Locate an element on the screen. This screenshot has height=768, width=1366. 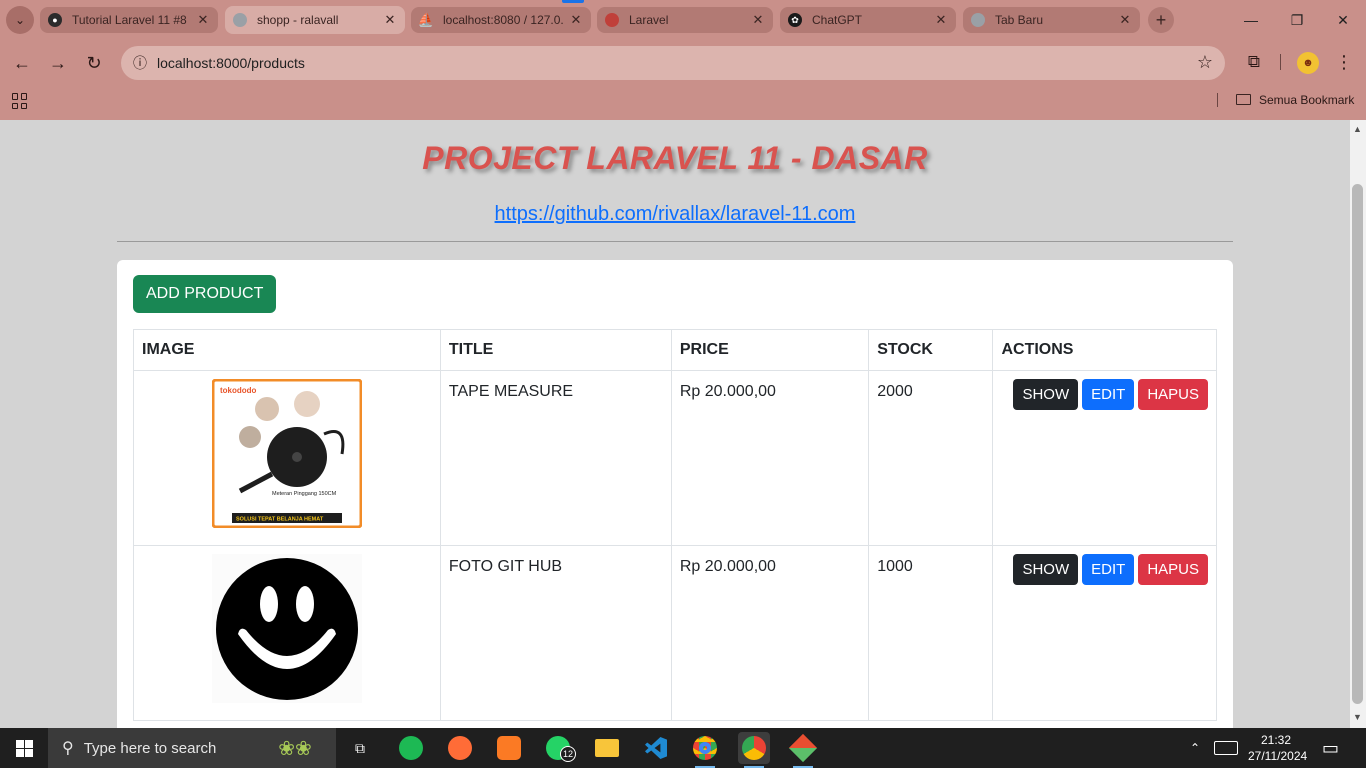
tray-overflow-icon: ⌃ is located at coordinates (1195, 748).